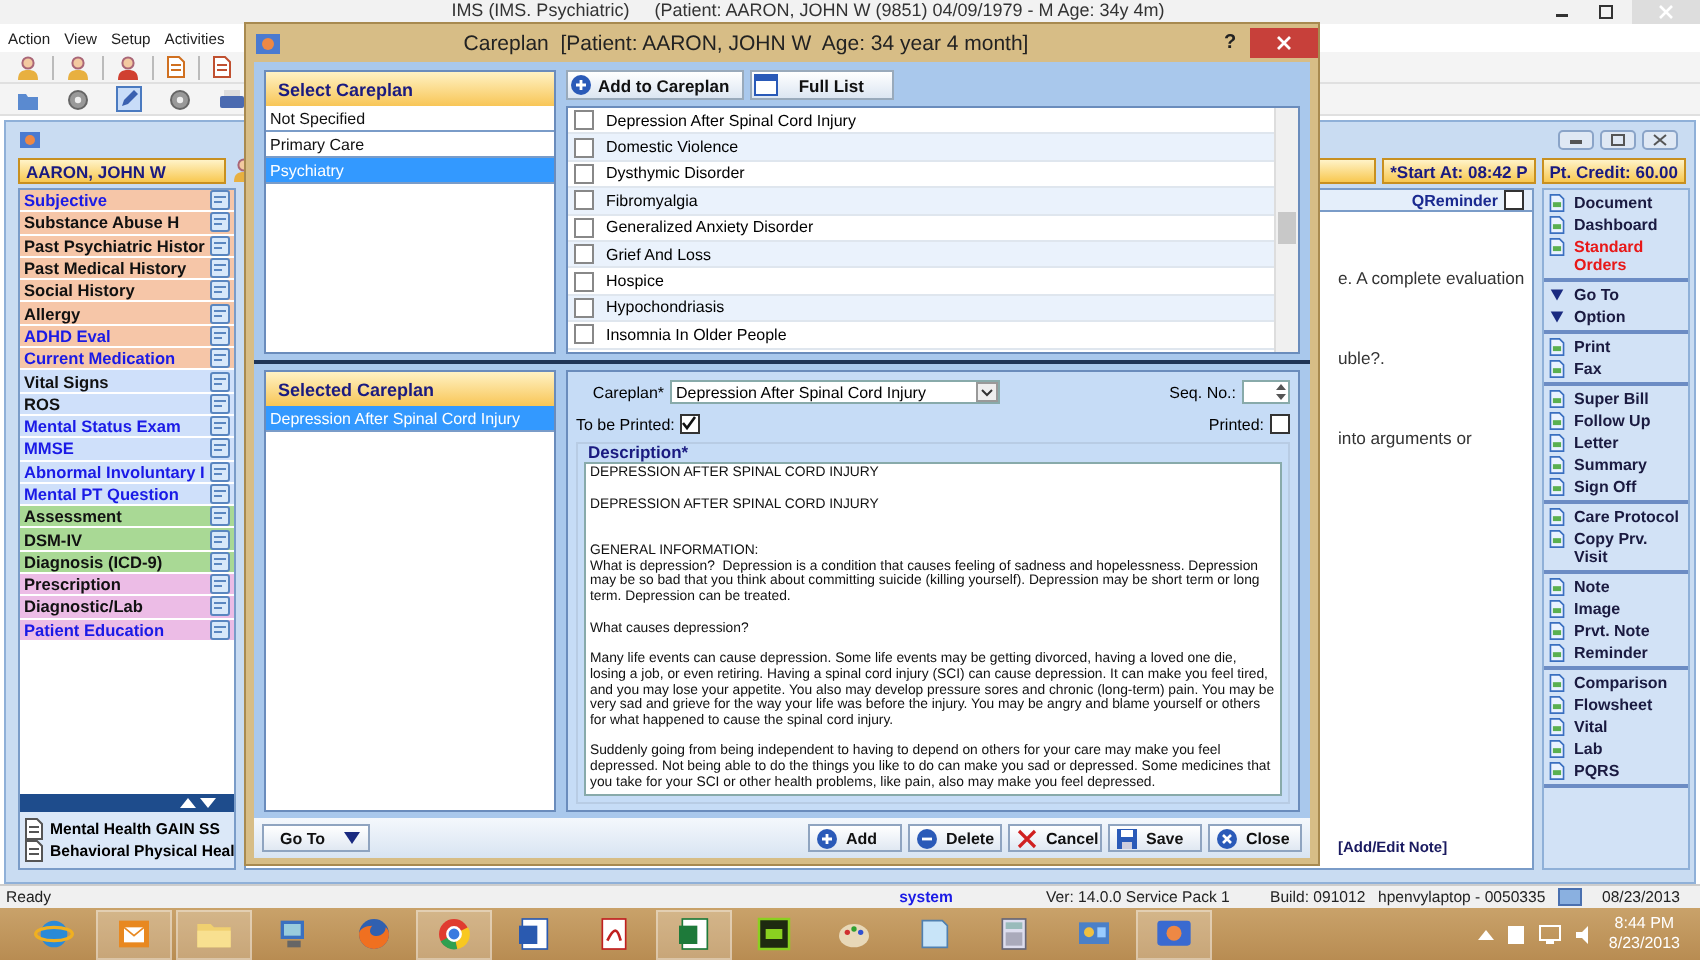 Image resolution: width=1700 pixels, height=960 pixels. Describe the element at coordinates (1616, 369) in the screenshot. I see `action-button: Fax` at that location.